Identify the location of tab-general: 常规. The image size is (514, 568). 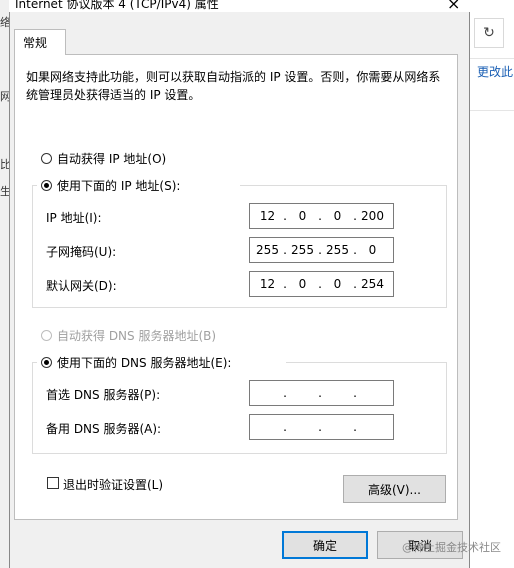
(40, 42).